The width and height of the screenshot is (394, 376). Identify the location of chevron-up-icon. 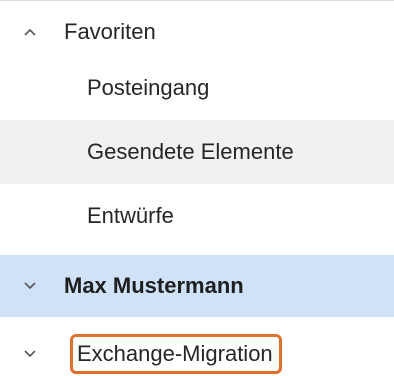
(30, 32).